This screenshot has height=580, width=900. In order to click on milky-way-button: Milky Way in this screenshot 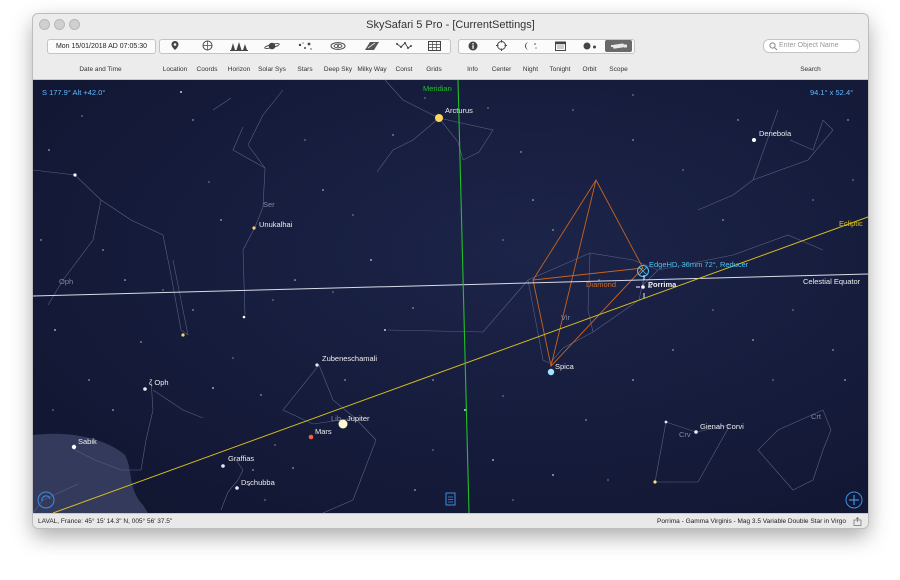, I will do `click(372, 57)`.